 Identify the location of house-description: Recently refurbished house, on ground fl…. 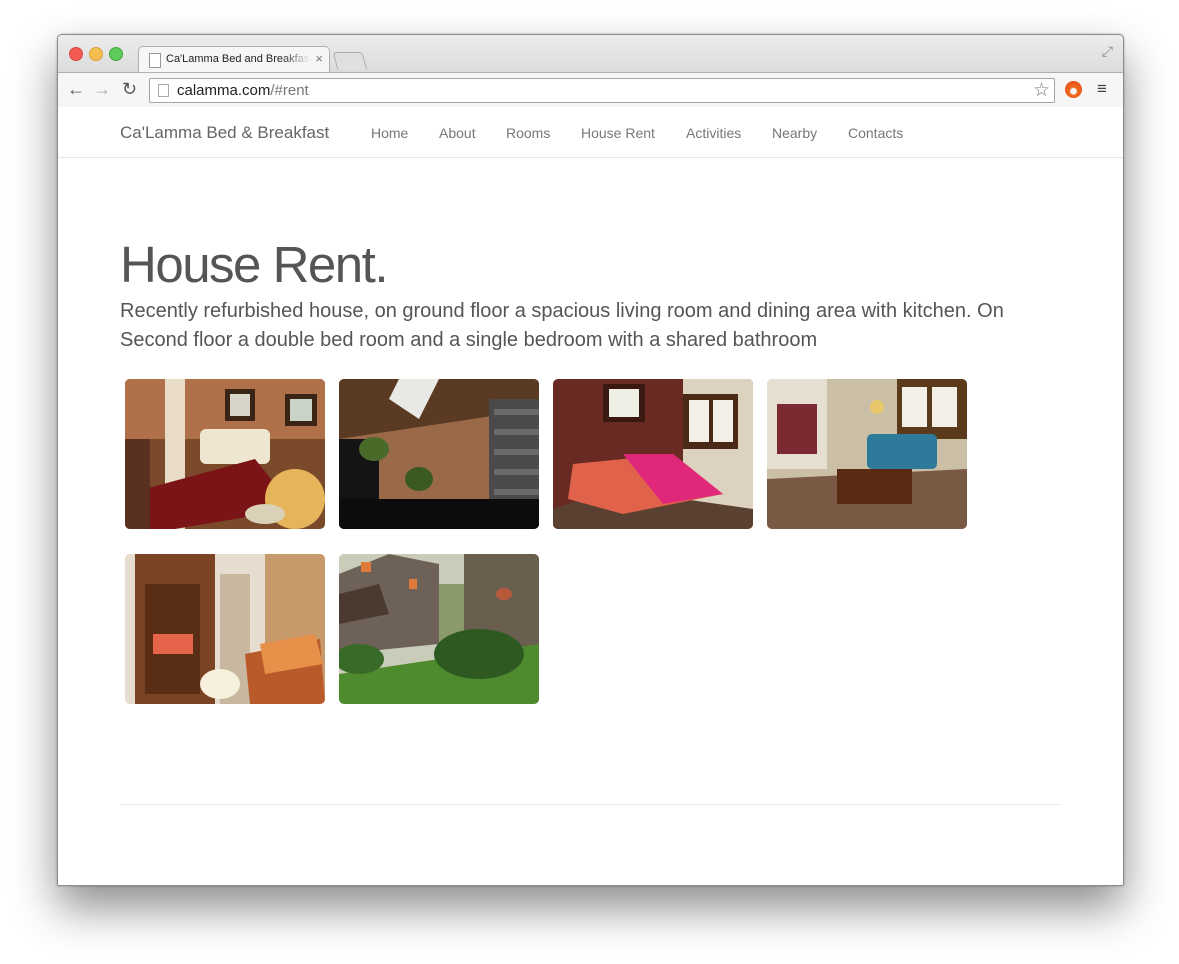
(562, 325).